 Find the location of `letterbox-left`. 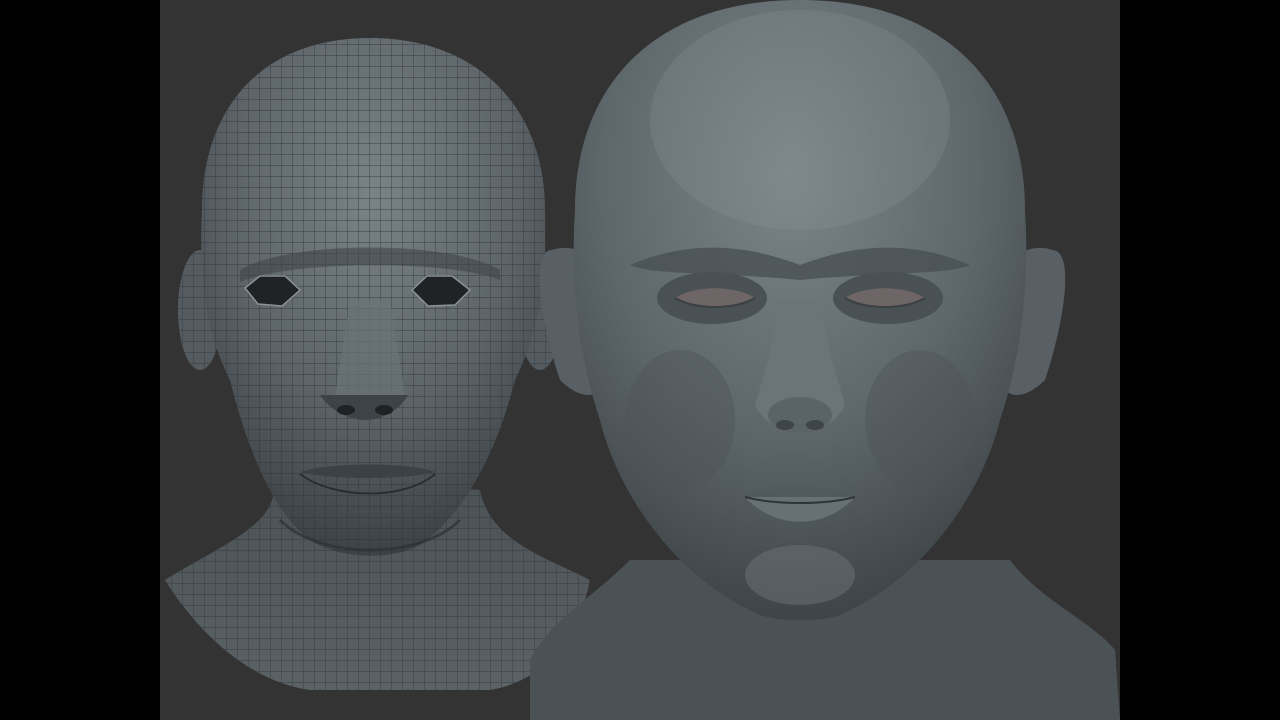

letterbox-left is located at coordinates (80, 360).